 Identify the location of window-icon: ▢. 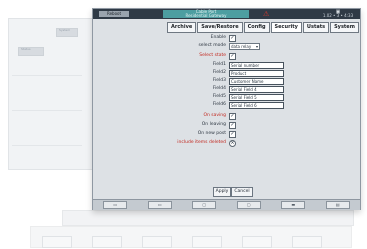
(248, 205).